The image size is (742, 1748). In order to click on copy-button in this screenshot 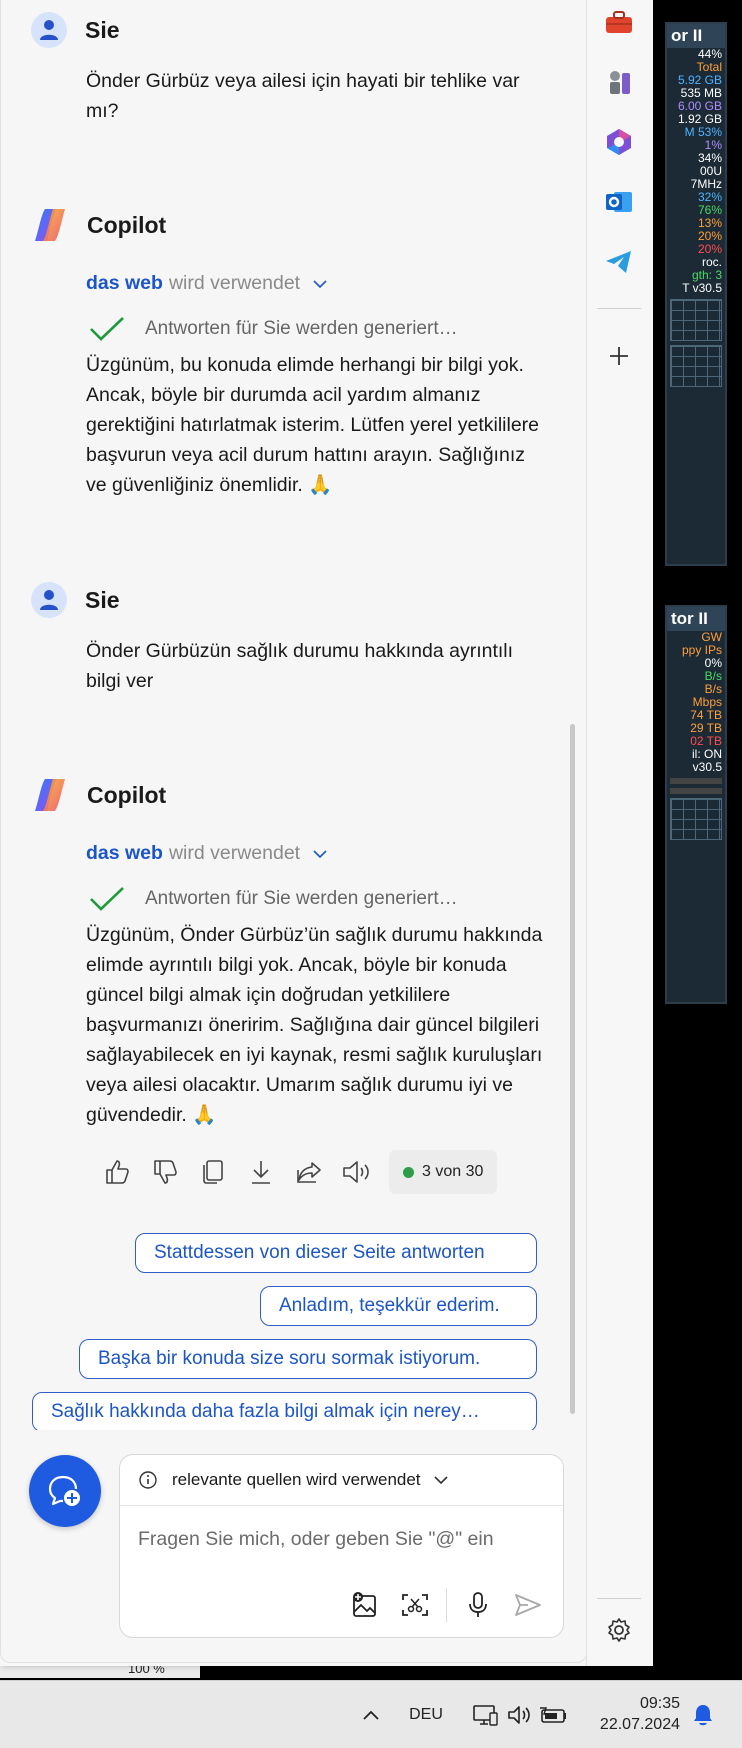, I will do `click(213, 1172)`.